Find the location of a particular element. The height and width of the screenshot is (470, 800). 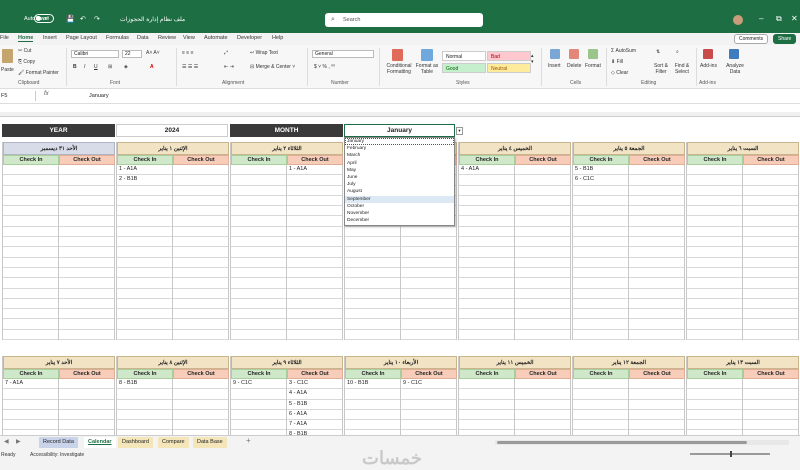

sheet-next-icon: ▶ is located at coordinates (18, 441).